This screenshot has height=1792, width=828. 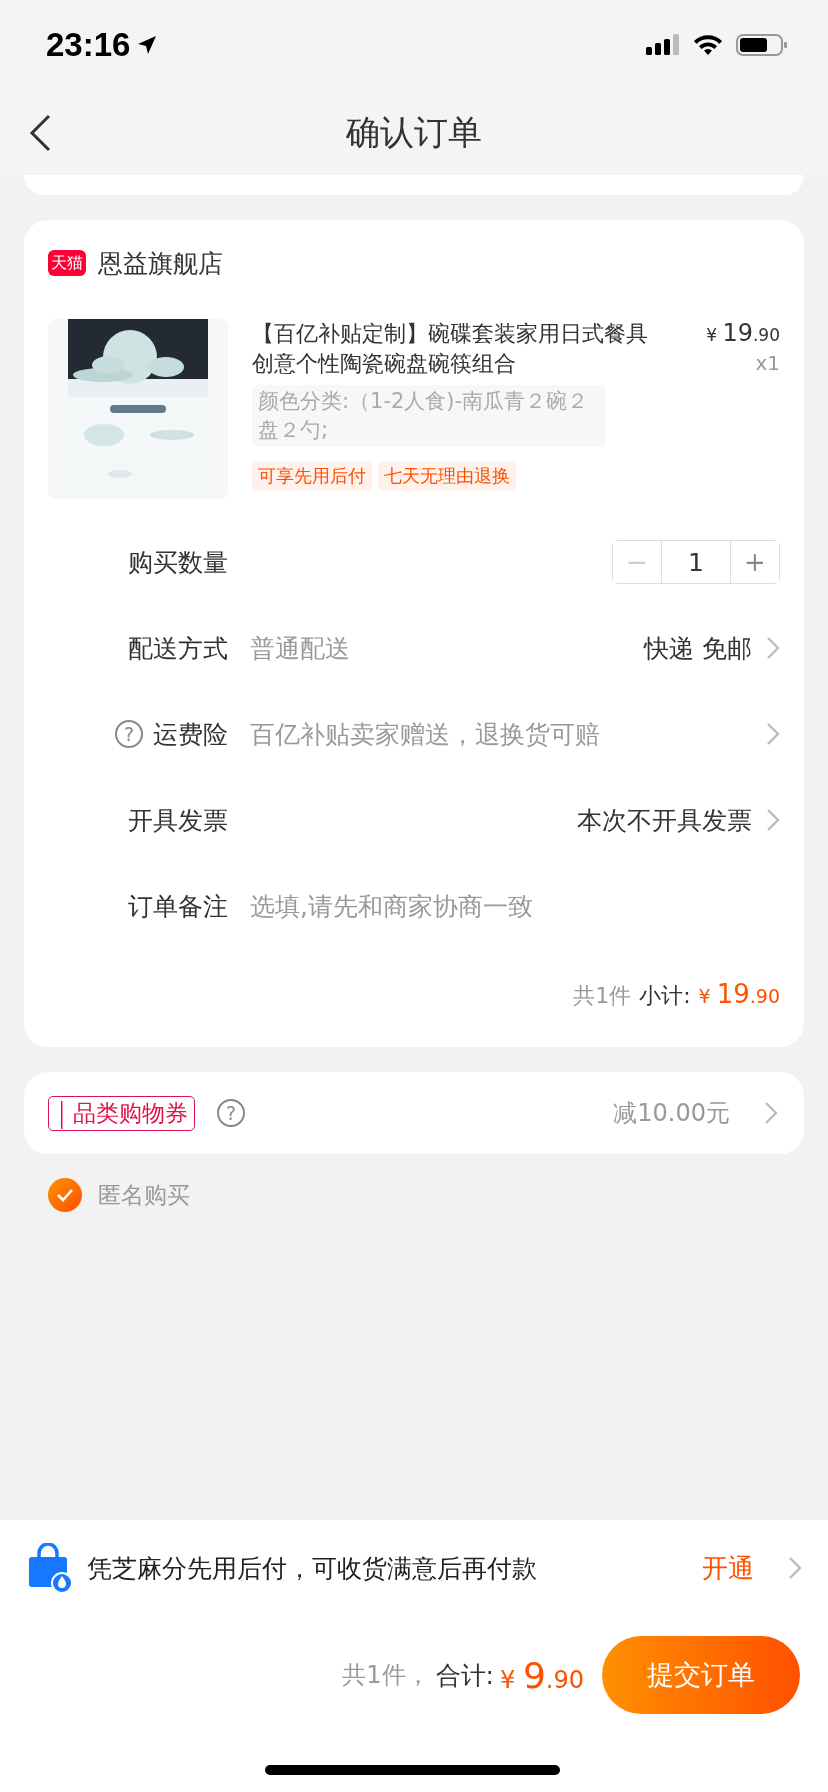 What do you see at coordinates (671, 1113) in the screenshot?
I see `coupon-value: 减10.00元` at bounding box center [671, 1113].